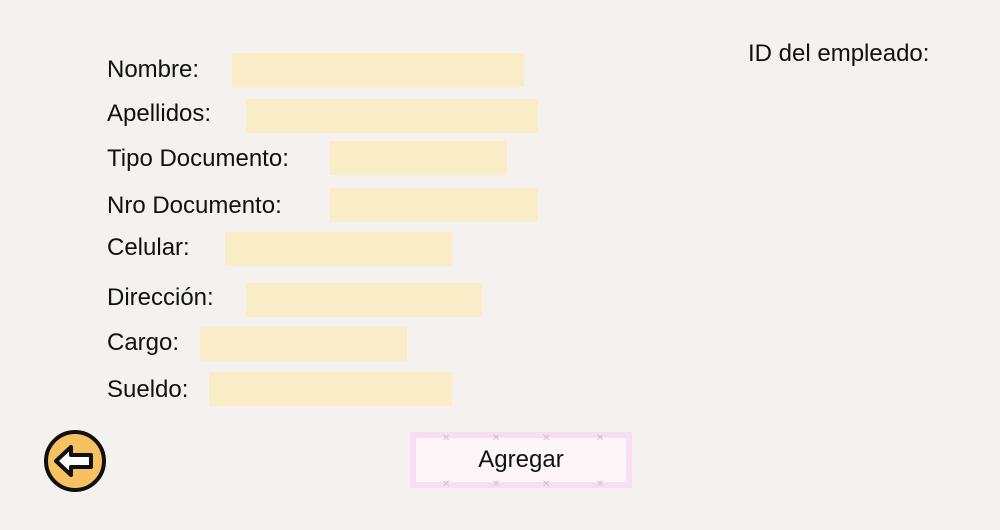 The width and height of the screenshot is (1000, 530). Describe the element at coordinates (330, 389) in the screenshot. I see `sueldo-field` at that location.